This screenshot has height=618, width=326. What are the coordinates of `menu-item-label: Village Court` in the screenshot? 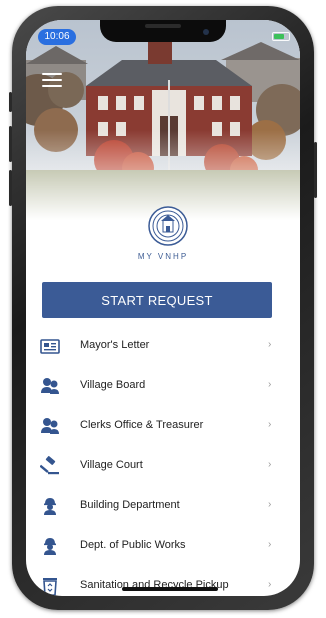 It's located at (111, 465).